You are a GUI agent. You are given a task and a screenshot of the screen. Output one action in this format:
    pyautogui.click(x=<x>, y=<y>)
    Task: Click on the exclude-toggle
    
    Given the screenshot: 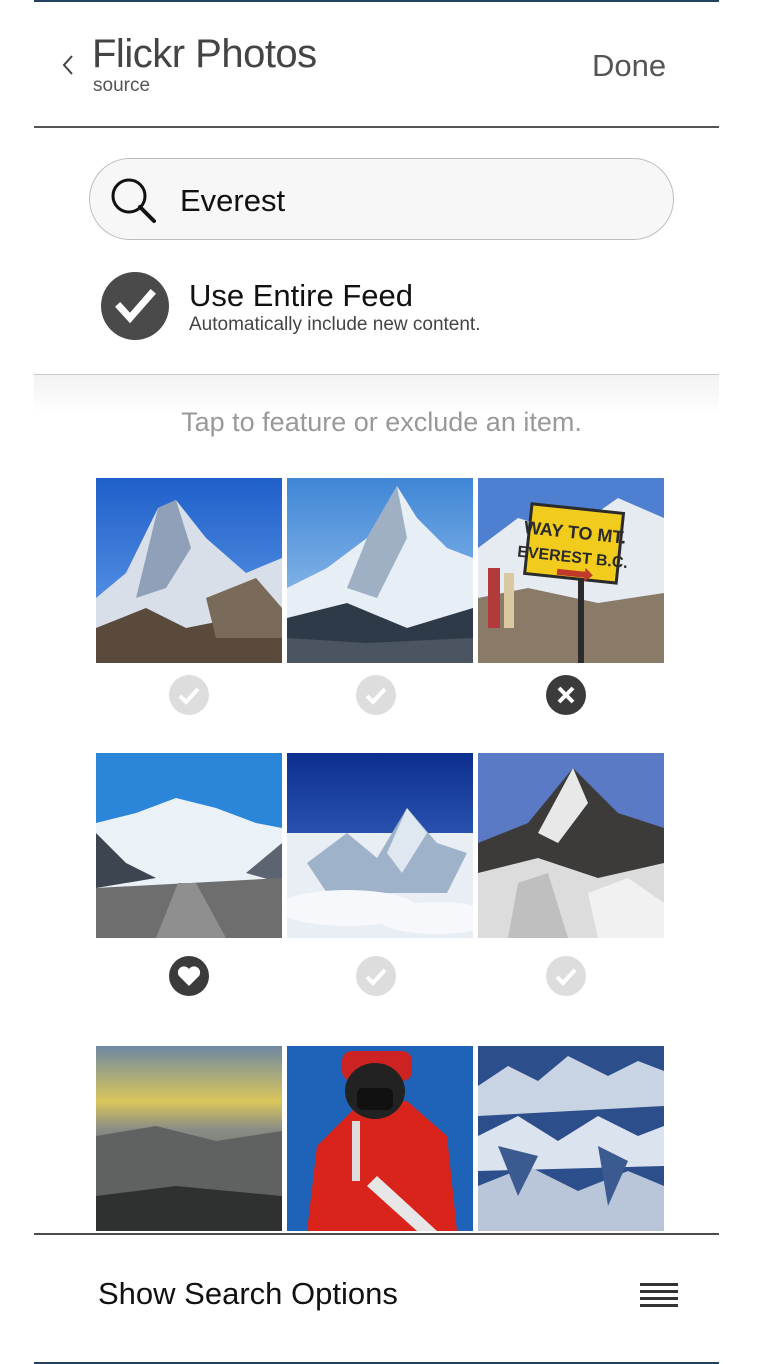 What is the action you would take?
    pyautogui.click(x=566, y=695)
    